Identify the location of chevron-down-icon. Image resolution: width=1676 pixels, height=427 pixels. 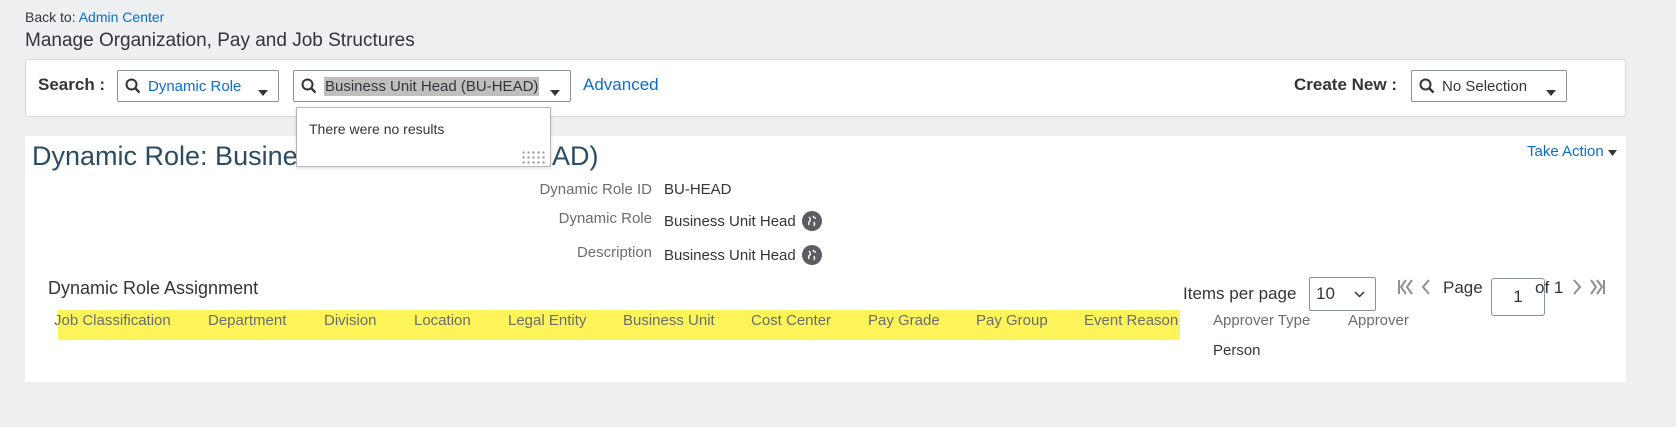
(1359, 294).